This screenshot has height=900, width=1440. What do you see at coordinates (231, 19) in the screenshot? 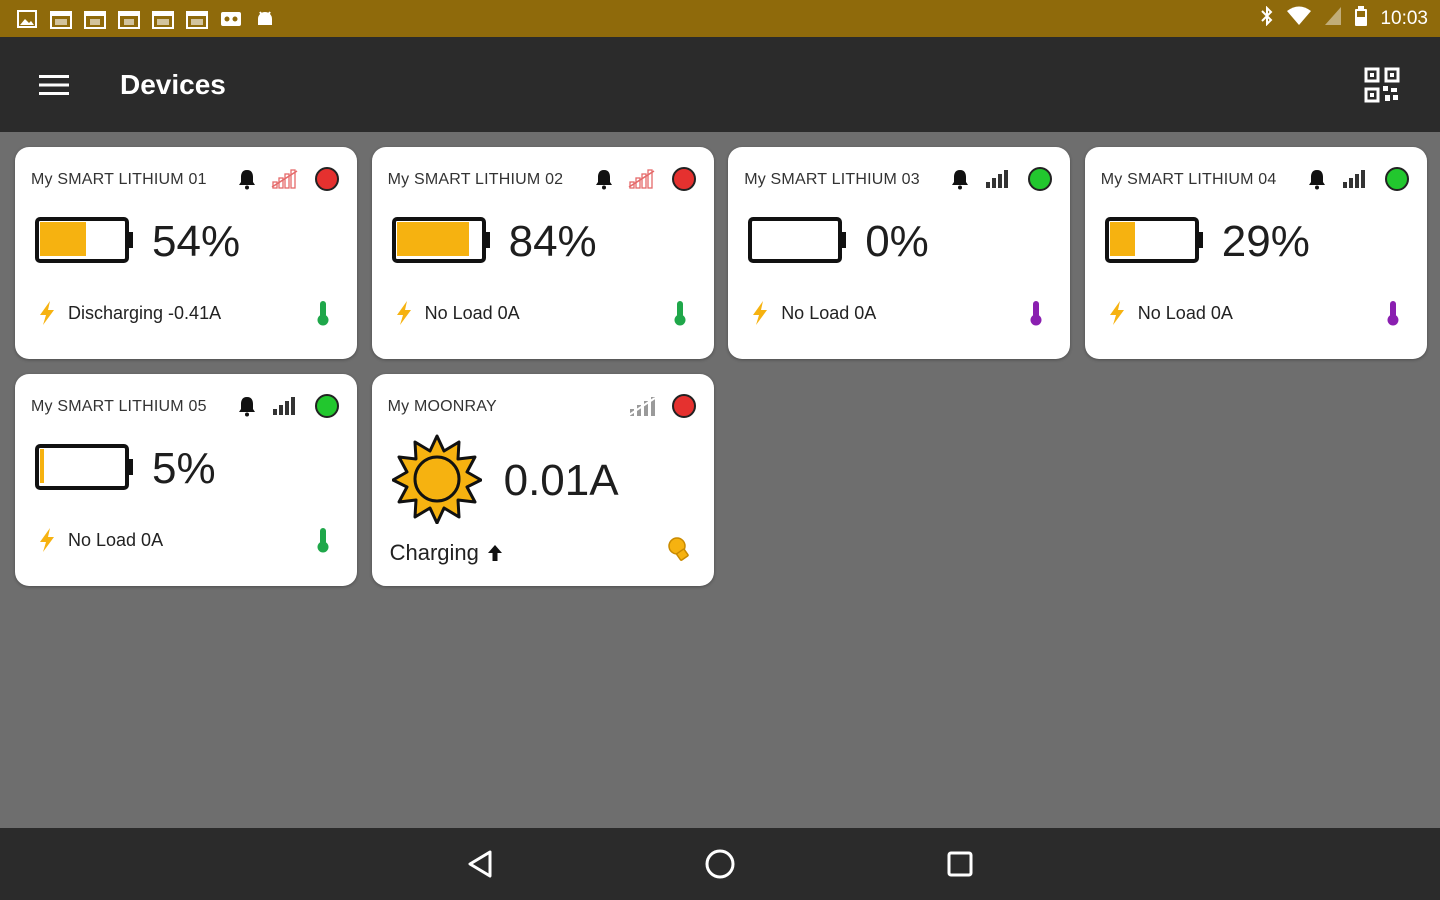
I see `voicemail-icon` at bounding box center [231, 19].